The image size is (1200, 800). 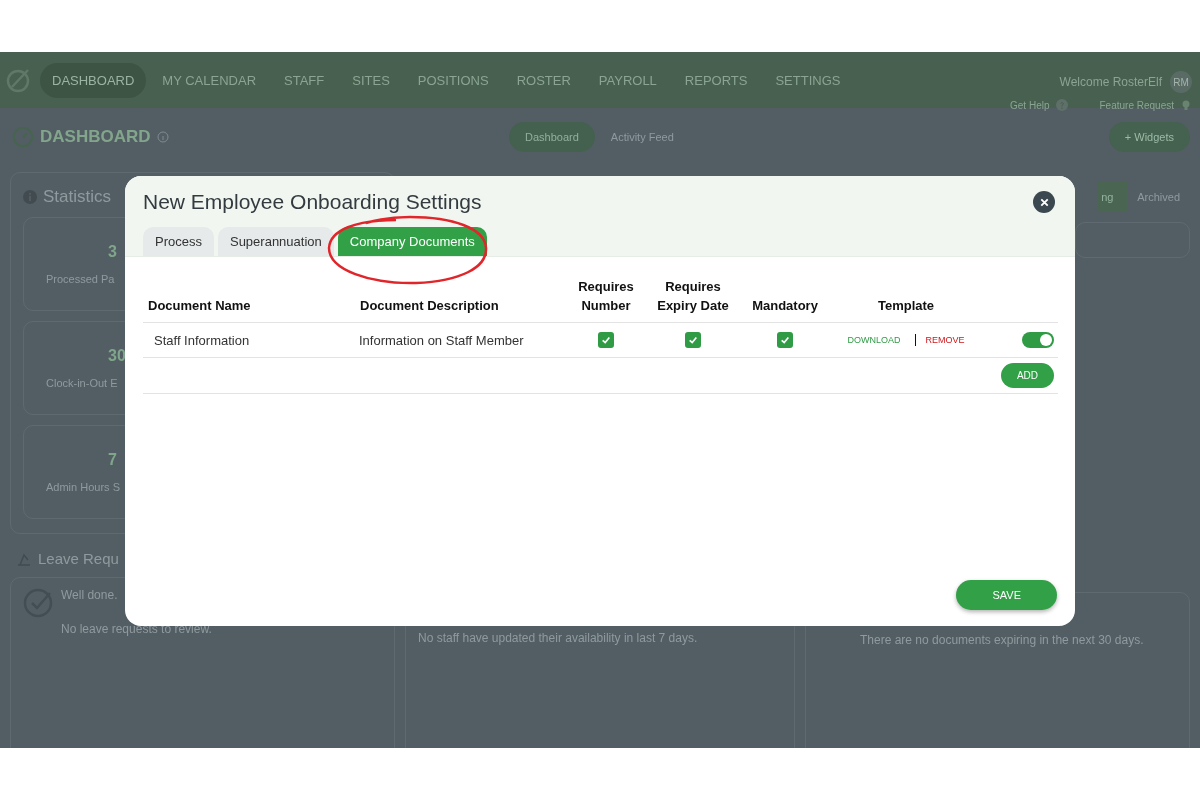 I want to click on column-header: Document Name, so click(x=199, y=306).